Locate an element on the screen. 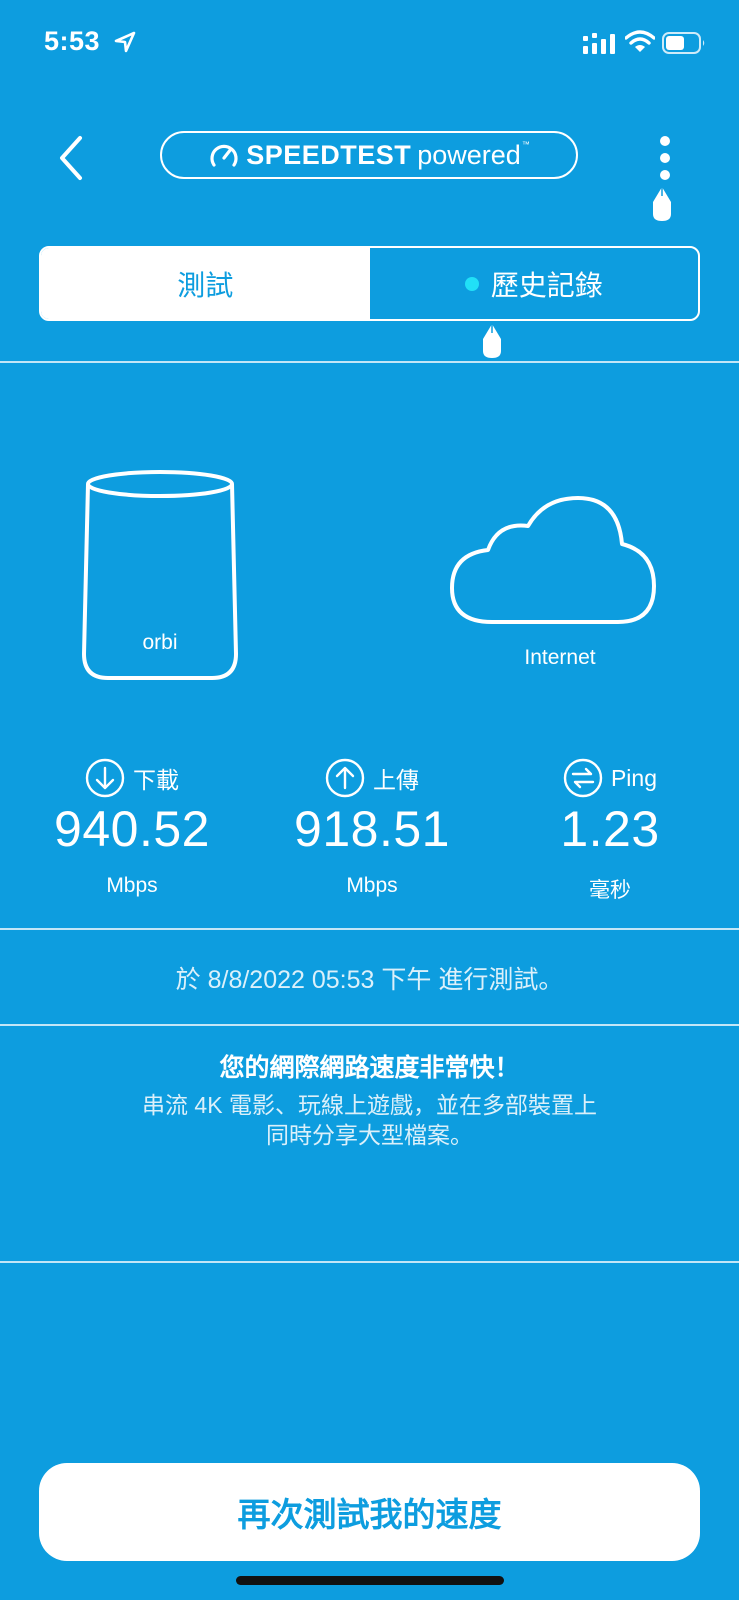 Image resolution: width=739 pixels, height=1600 pixels. battery-icon is located at coordinates (683, 43).